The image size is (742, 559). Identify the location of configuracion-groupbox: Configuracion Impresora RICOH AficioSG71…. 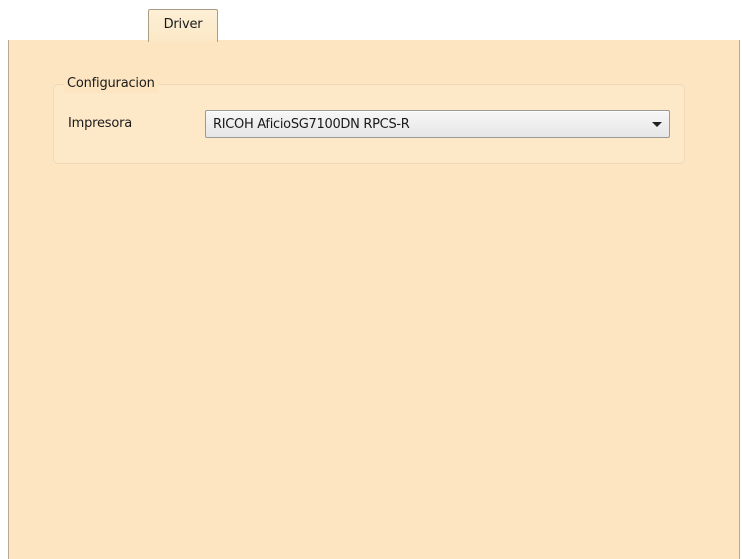
(369, 119).